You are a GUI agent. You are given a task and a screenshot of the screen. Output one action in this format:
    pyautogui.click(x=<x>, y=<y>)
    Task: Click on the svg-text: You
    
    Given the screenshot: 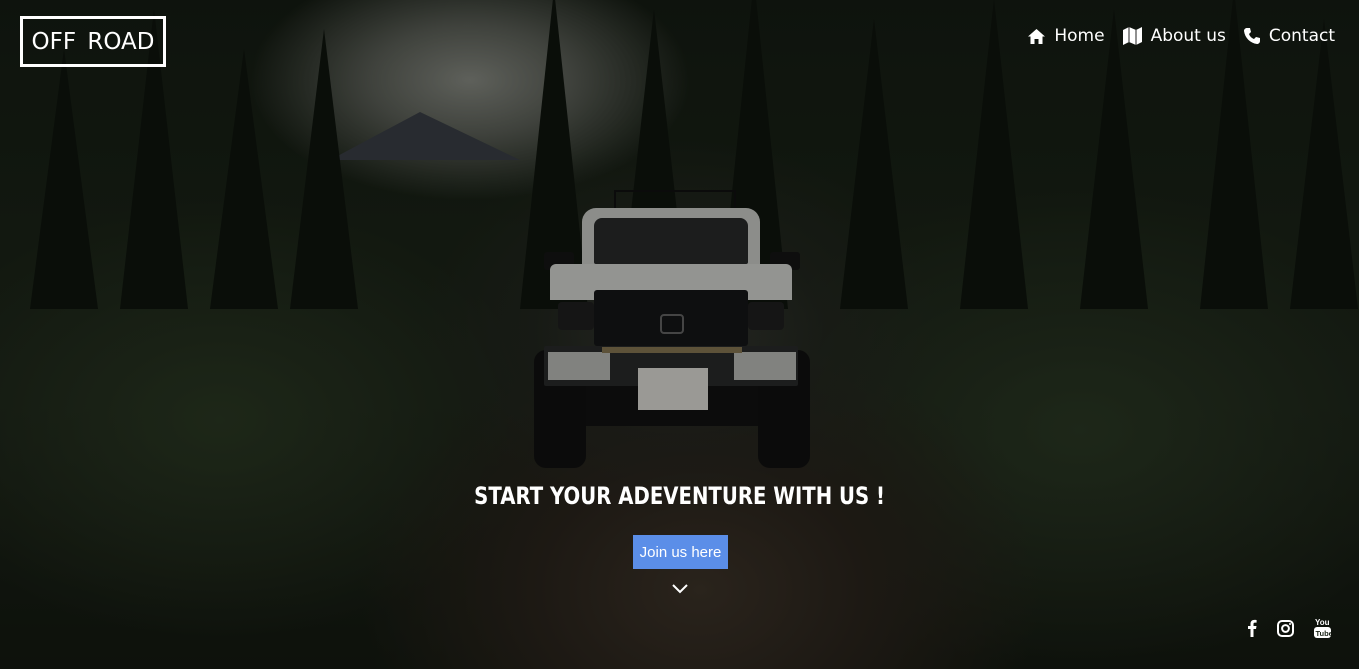 What is the action you would take?
    pyautogui.click(x=1322, y=622)
    